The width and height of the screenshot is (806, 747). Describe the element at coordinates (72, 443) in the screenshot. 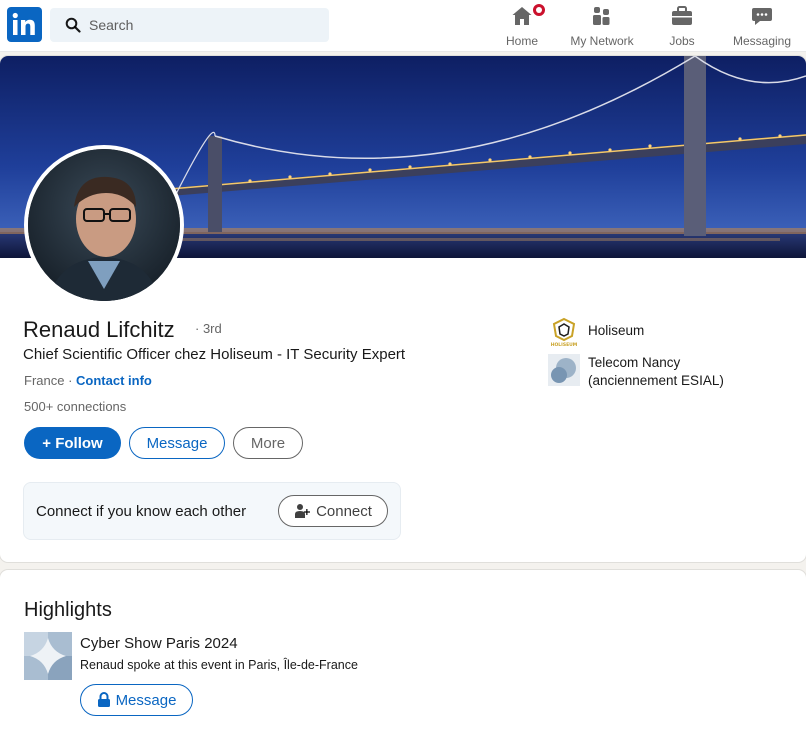

I see `follow-button: + Follow` at that location.